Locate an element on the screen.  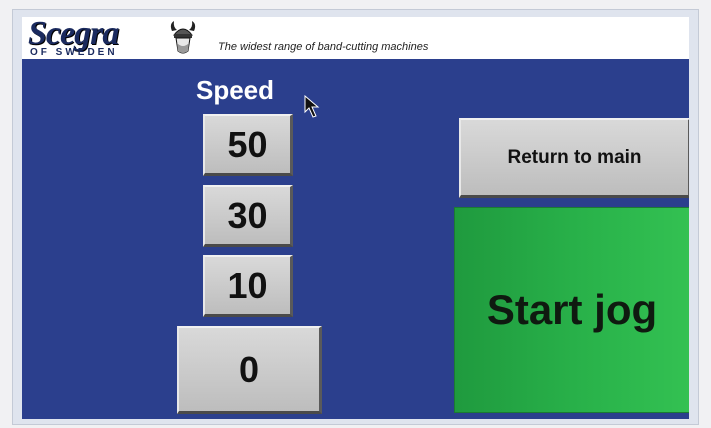
speed-label: Speed is located at coordinates (235, 90).